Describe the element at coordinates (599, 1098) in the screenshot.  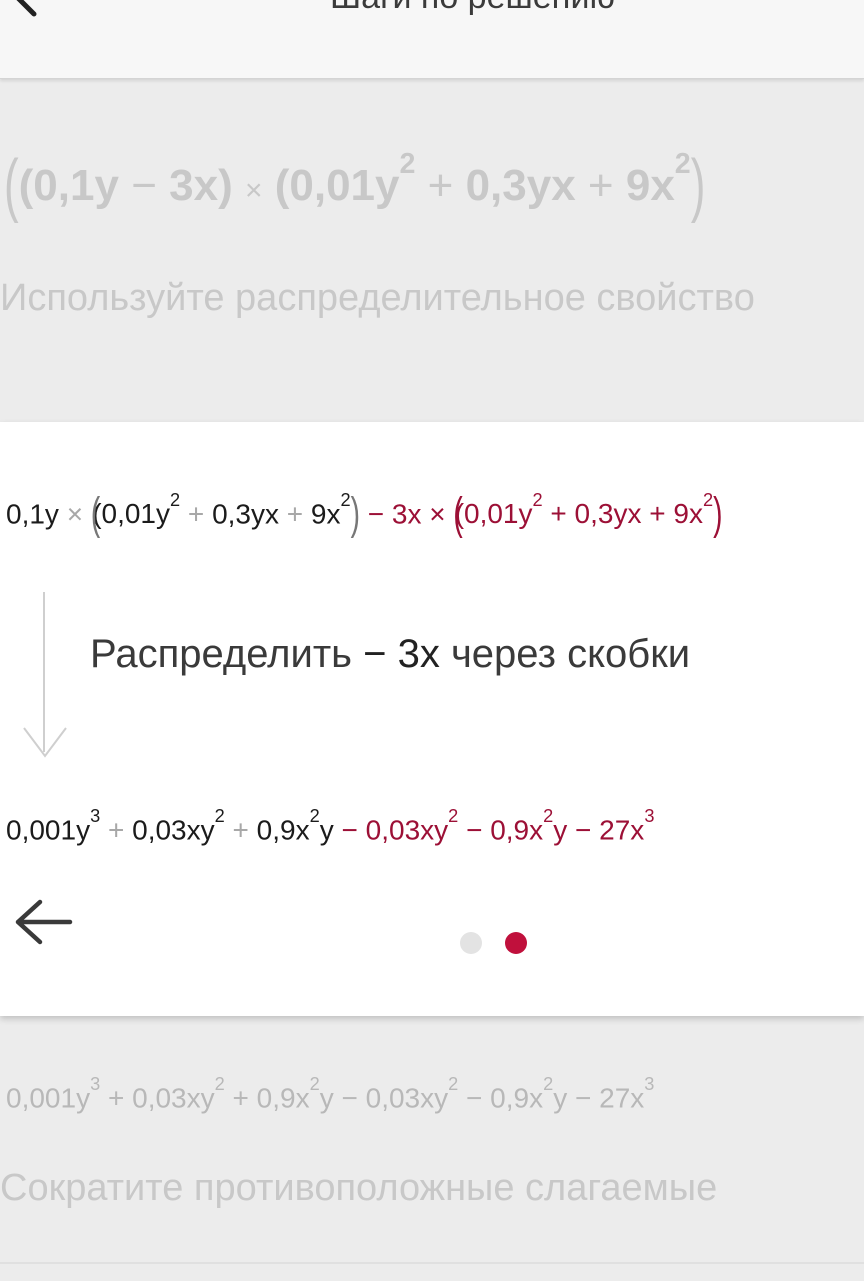
I see `term: y − 27x` at that location.